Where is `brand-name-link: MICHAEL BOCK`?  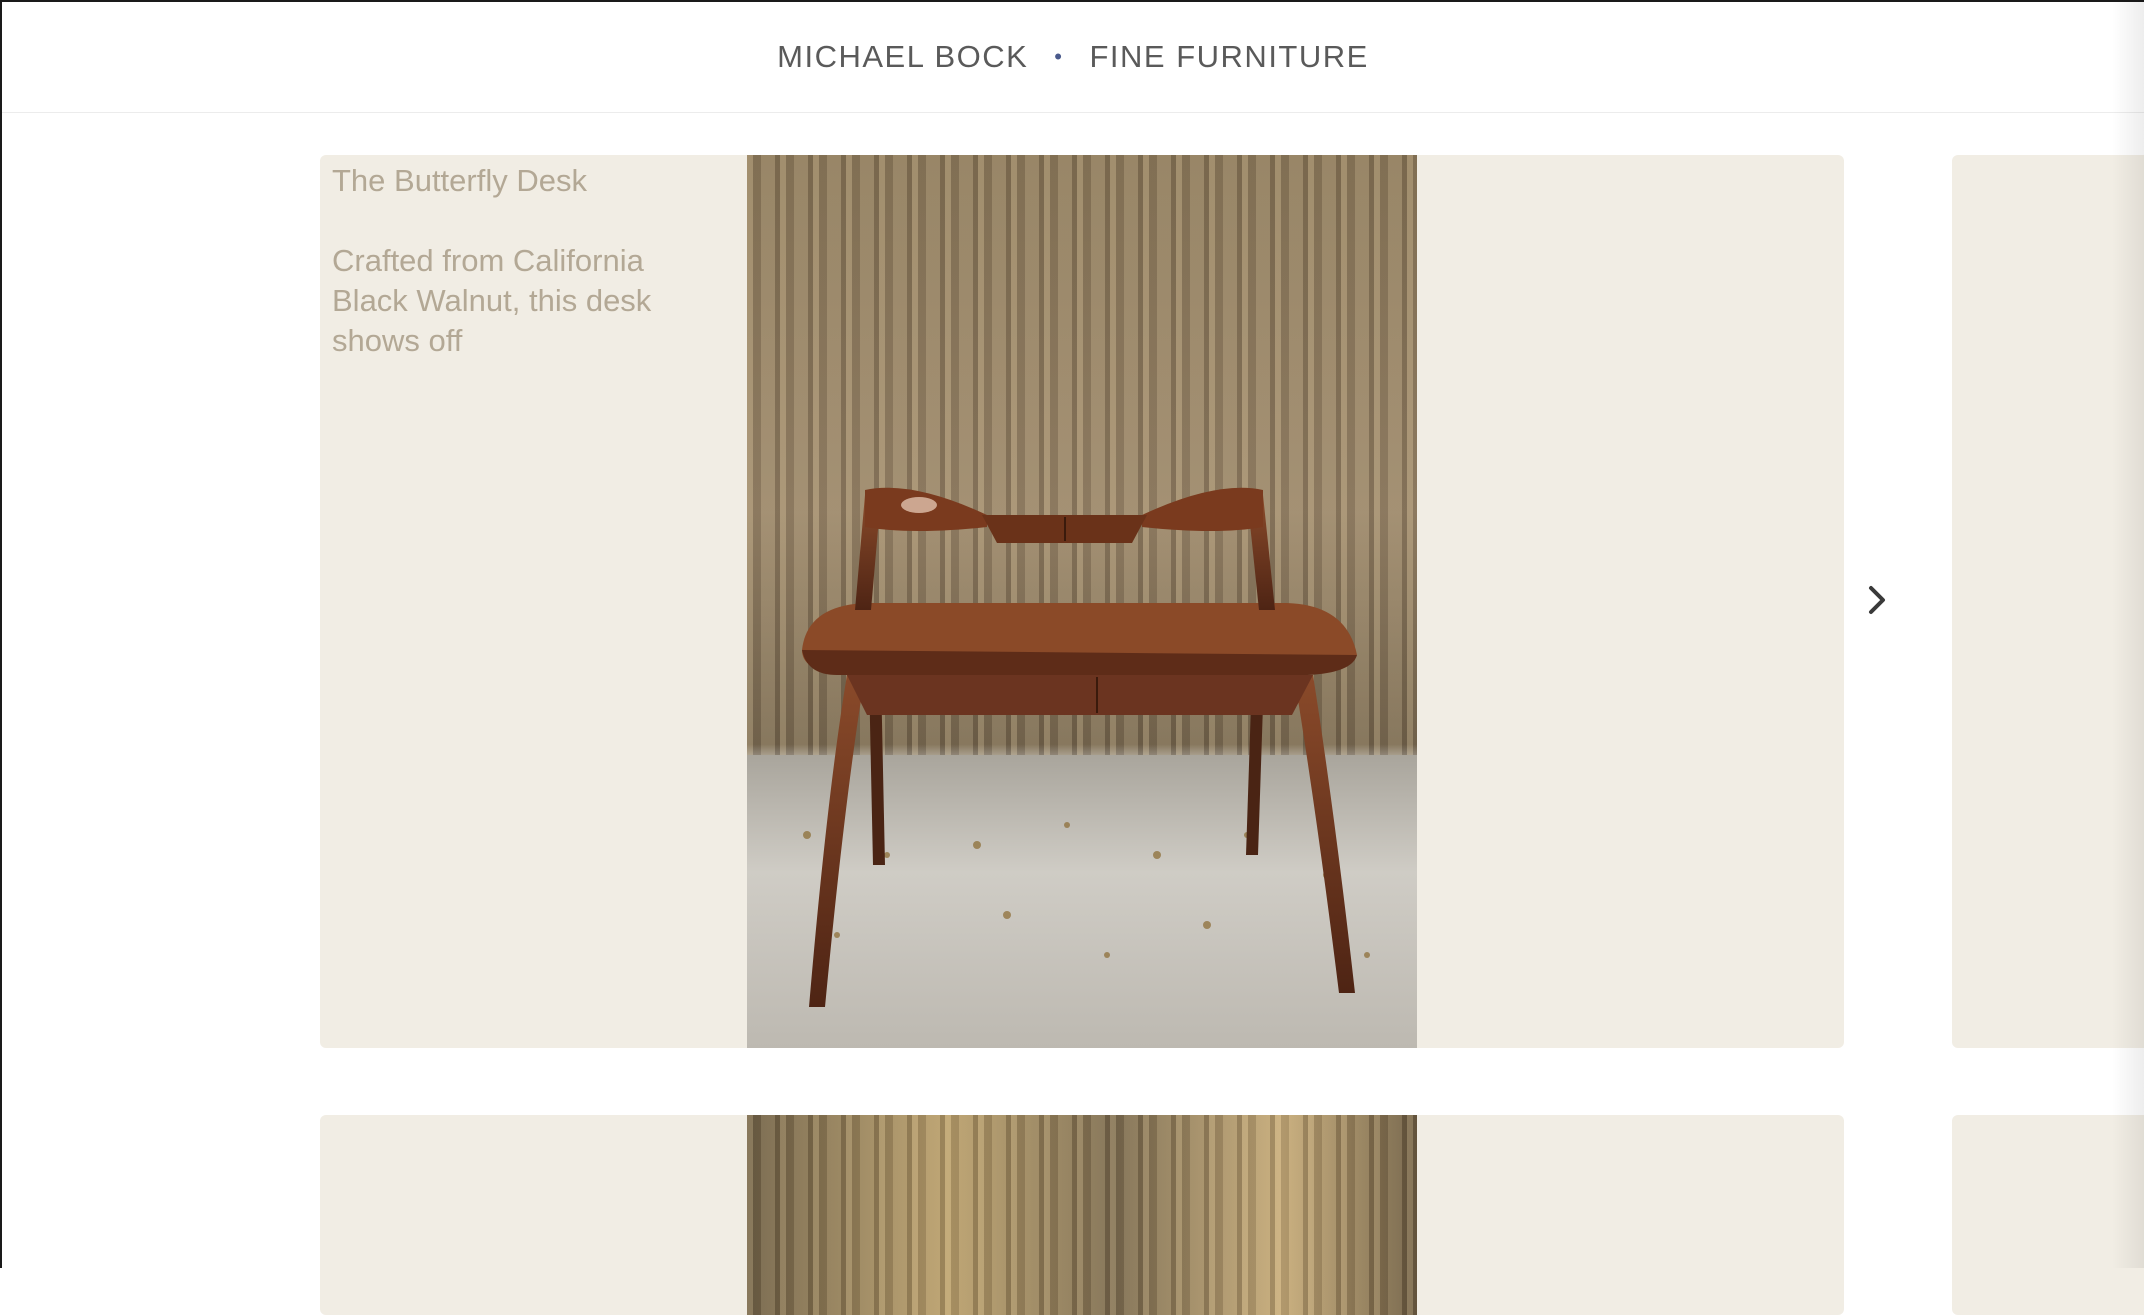
brand-name-link: MICHAEL BOCK is located at coordinates (902, 57).